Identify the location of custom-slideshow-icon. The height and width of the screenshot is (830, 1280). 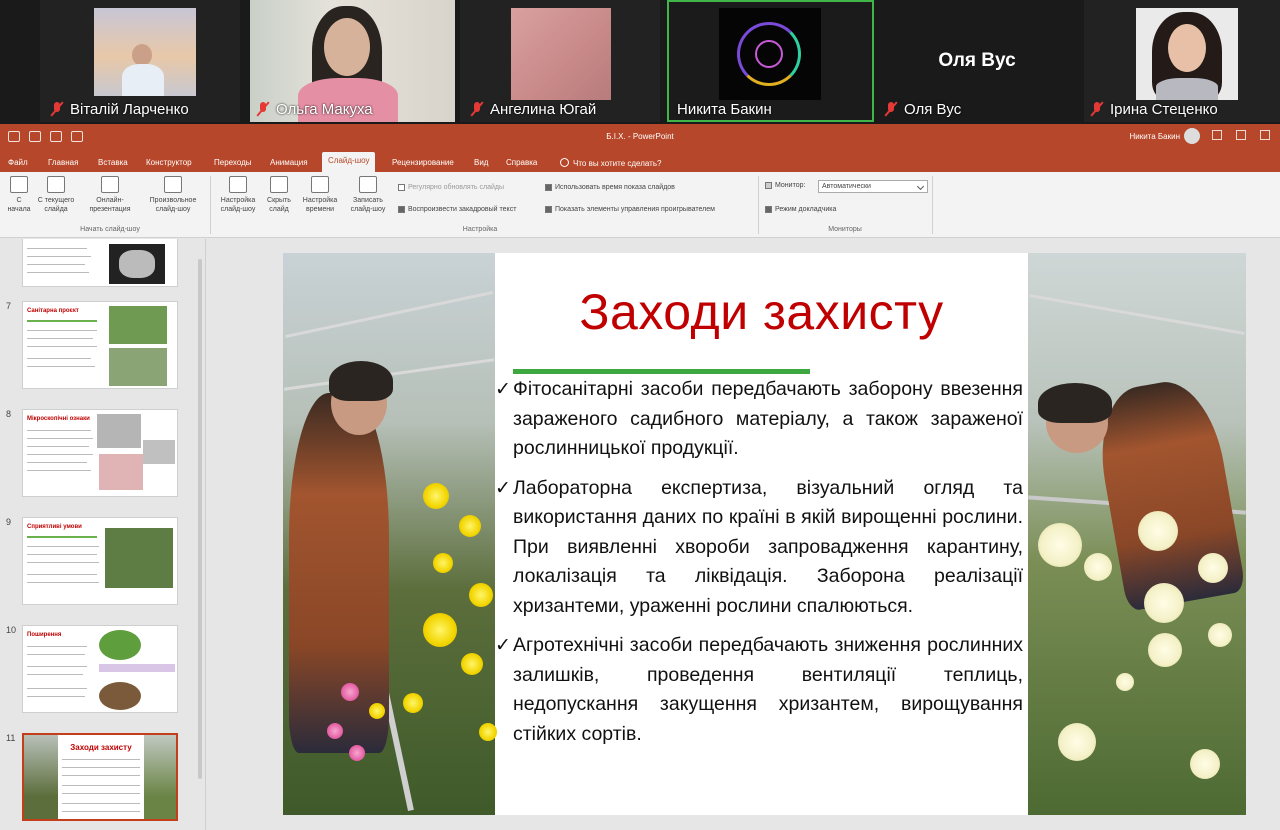
(173, 184).